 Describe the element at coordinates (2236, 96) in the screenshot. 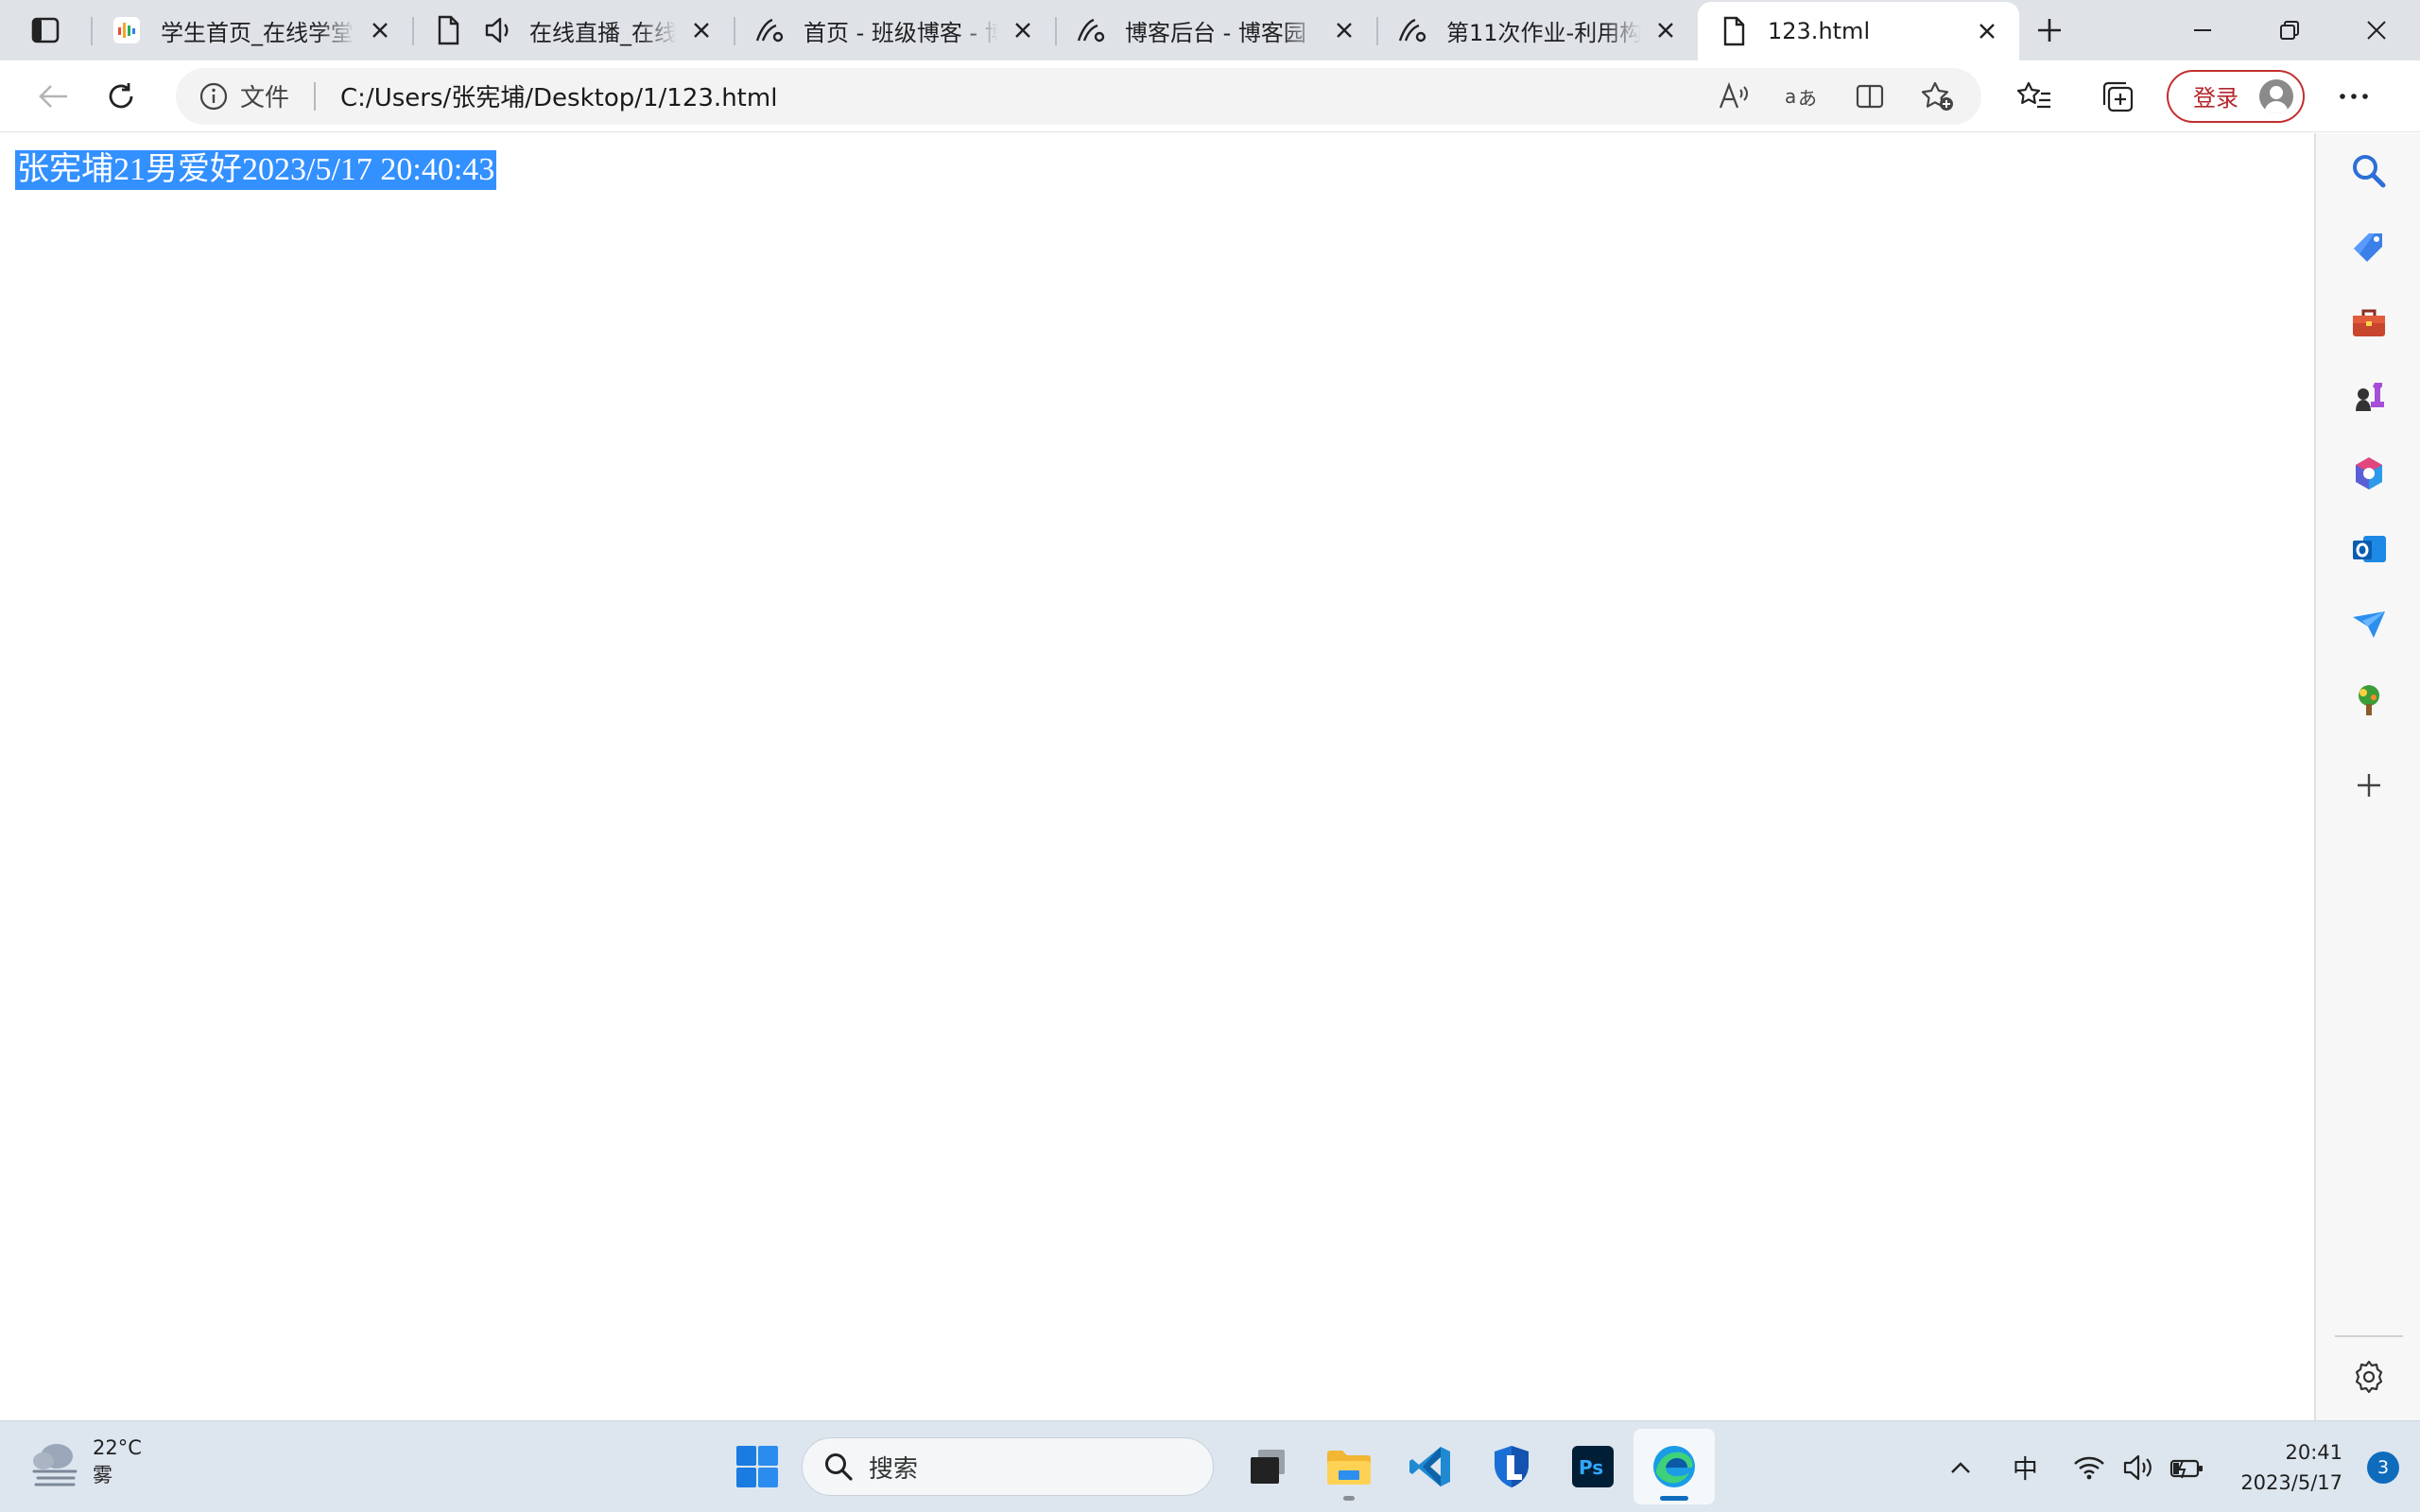

I see `signin-button: 登录` at that location.